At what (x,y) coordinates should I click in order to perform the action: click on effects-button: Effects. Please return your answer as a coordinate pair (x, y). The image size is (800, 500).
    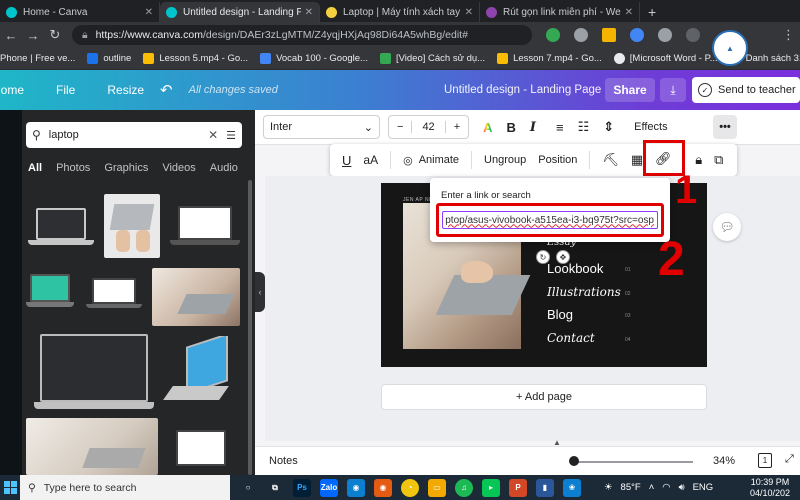
    Looking at the image, I should click on (650, 127).